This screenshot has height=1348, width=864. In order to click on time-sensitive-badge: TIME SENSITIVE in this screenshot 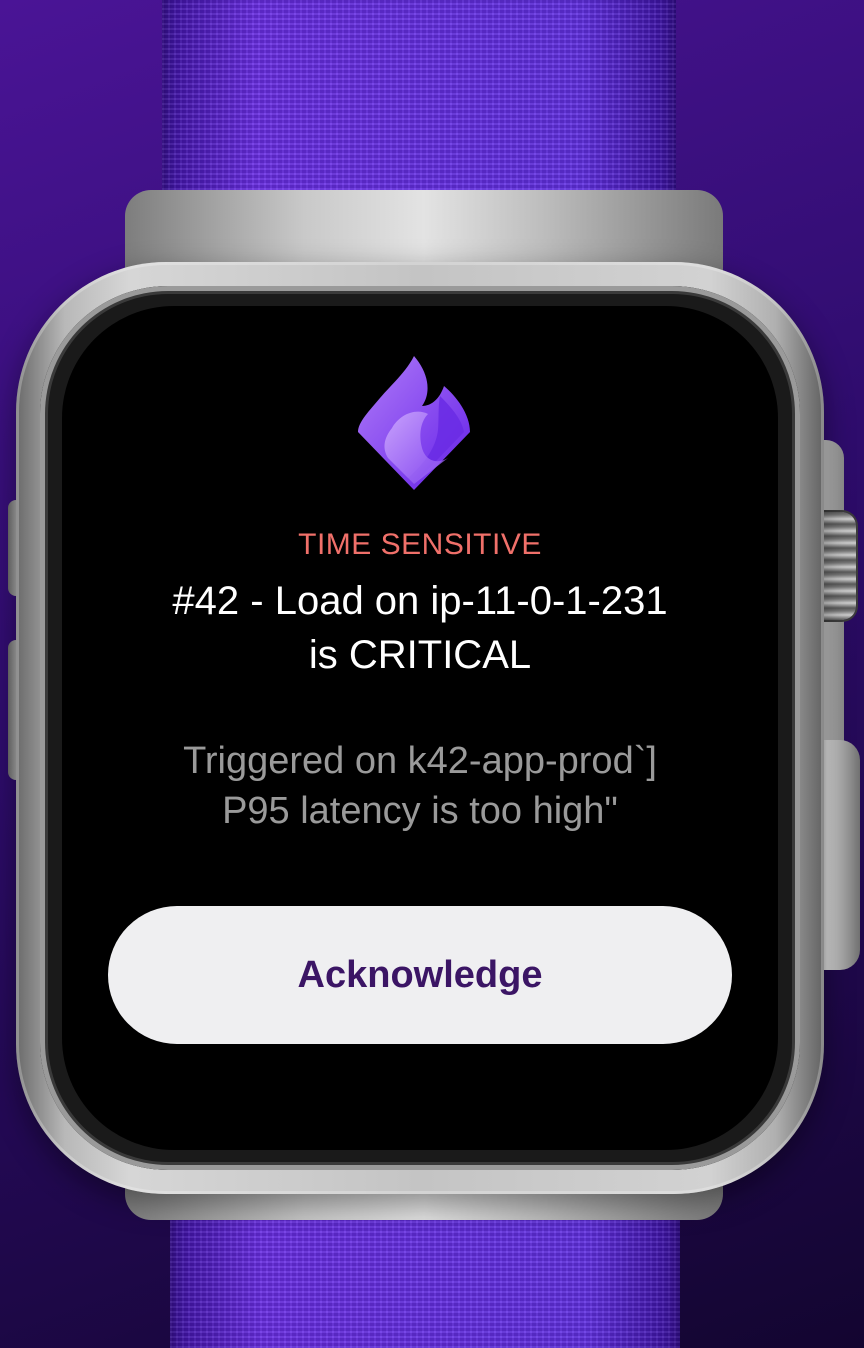, I will do `click(420, 544)`.